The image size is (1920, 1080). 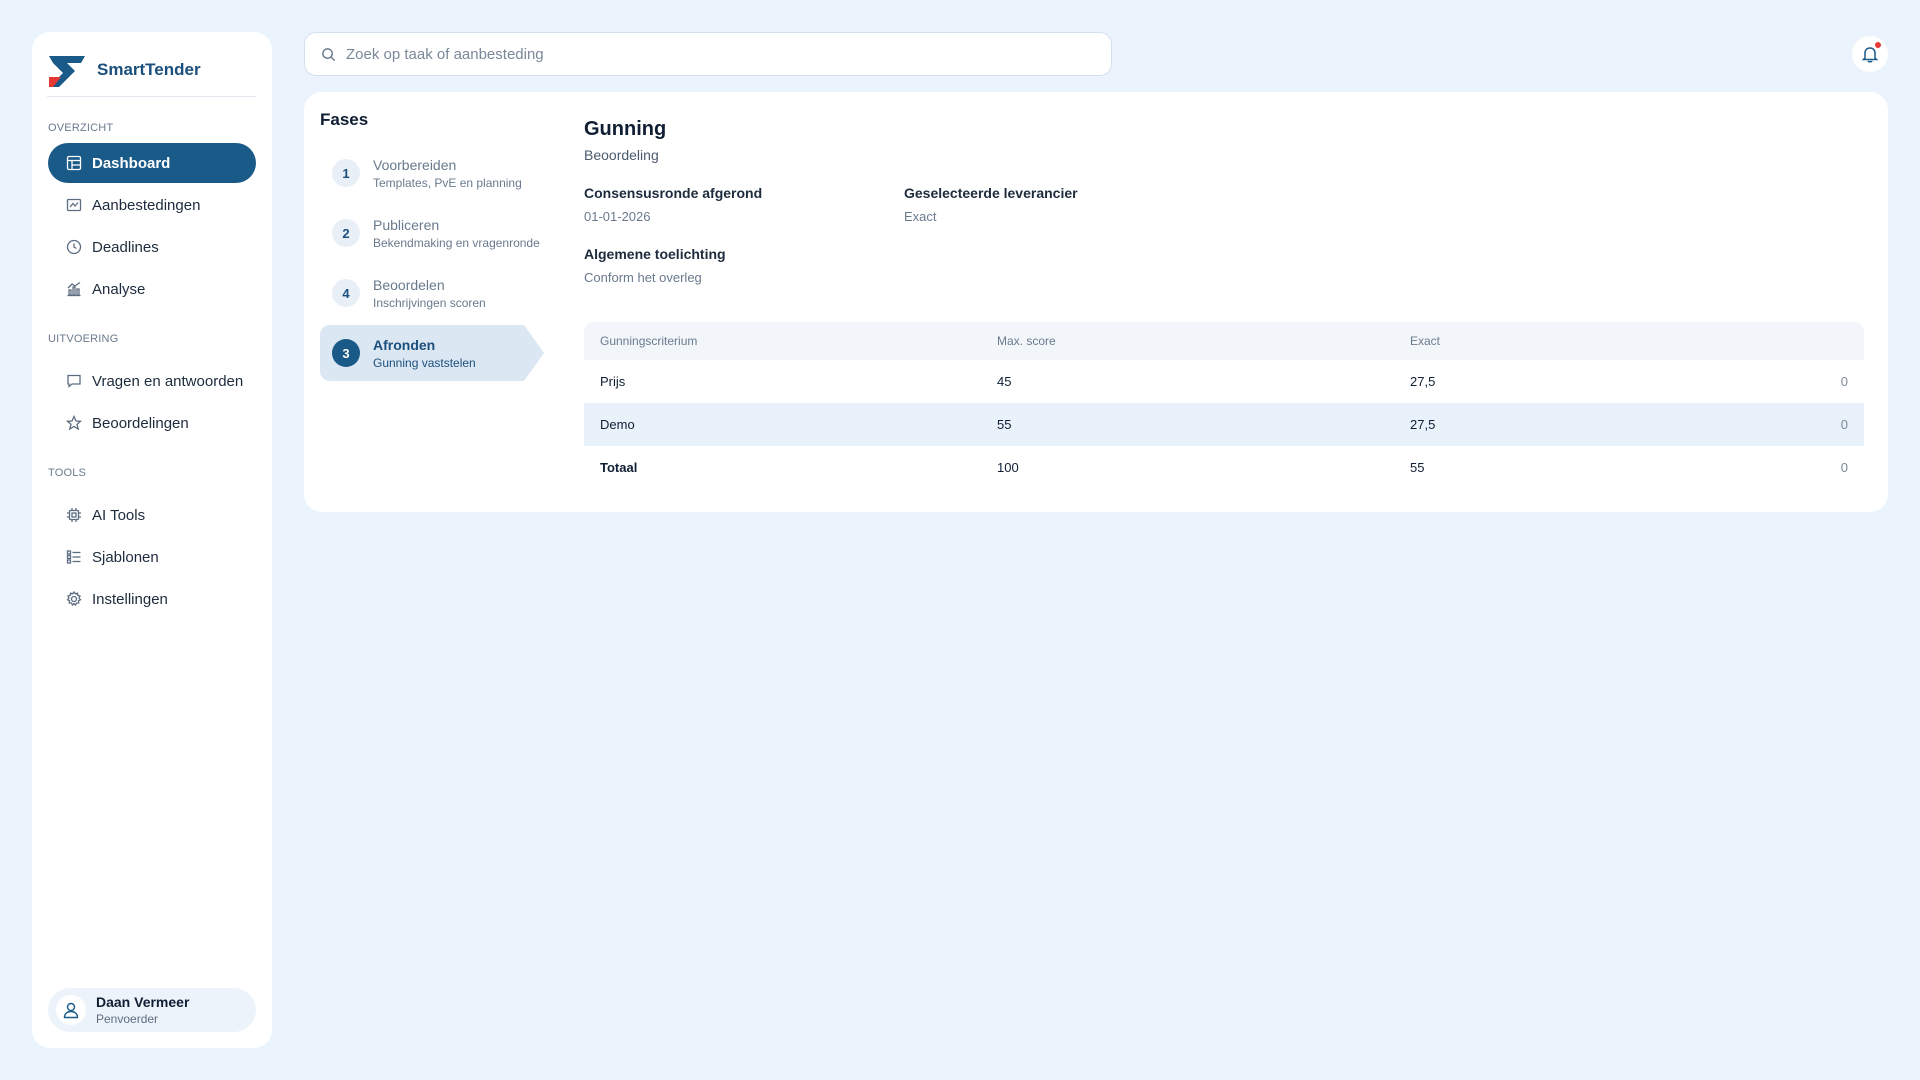 I want to click on sidebar-item-vragen: Vragen en antwoorden, so click(x=152, y=381).